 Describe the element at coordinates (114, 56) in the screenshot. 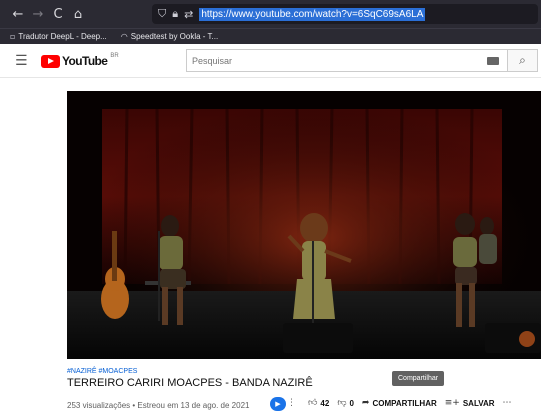

I see `region-code: BR` at that location.